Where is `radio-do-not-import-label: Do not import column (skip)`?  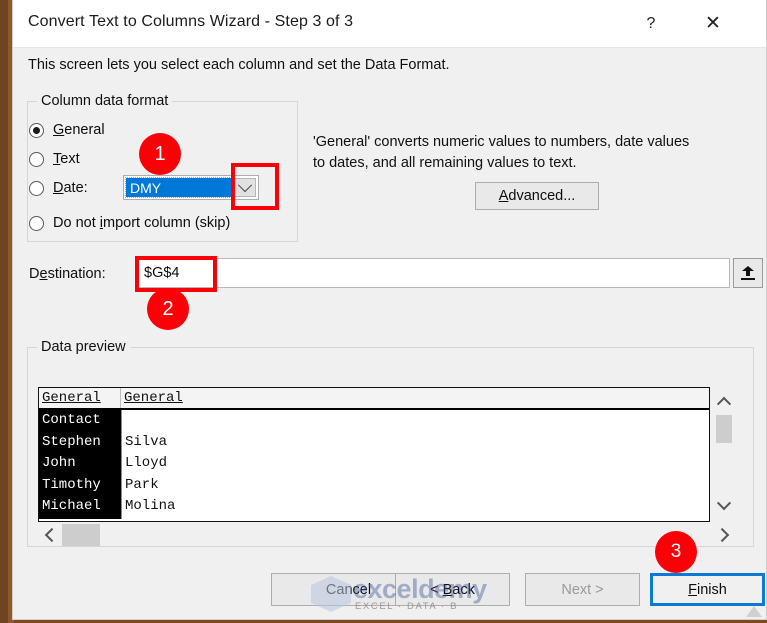
radio-do-not-import-label: Do not import column (skip) is located at coordinates (142, 223).